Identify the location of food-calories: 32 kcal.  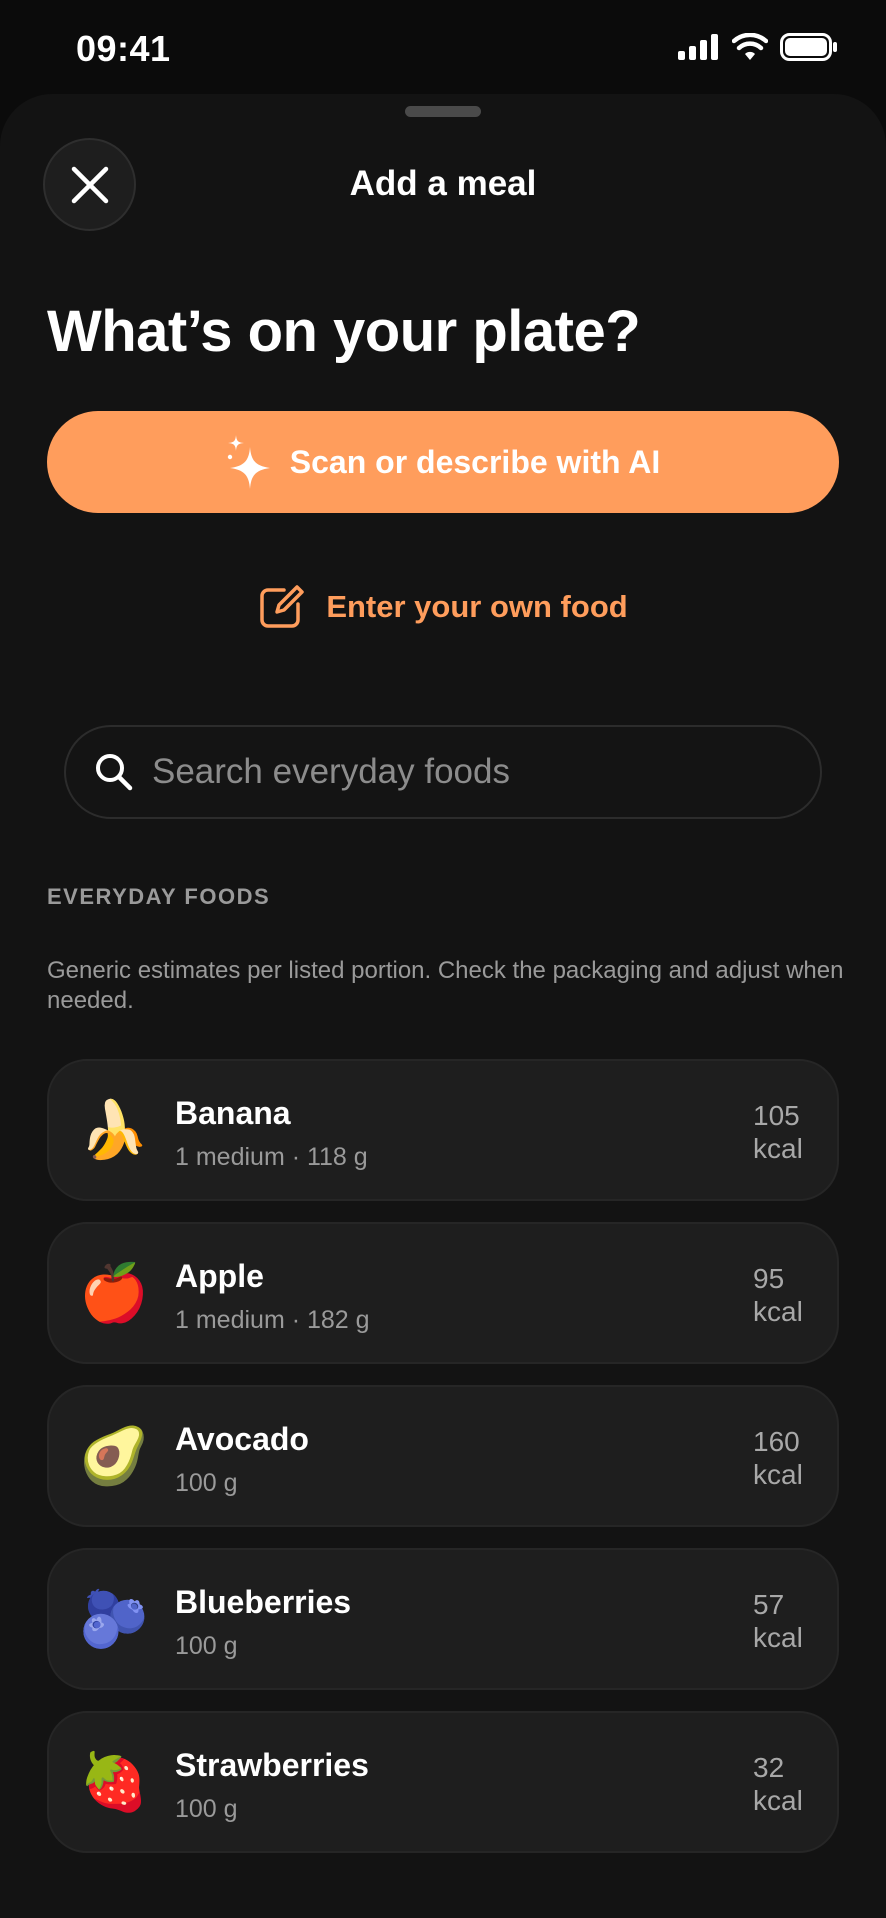
(780, 1784).